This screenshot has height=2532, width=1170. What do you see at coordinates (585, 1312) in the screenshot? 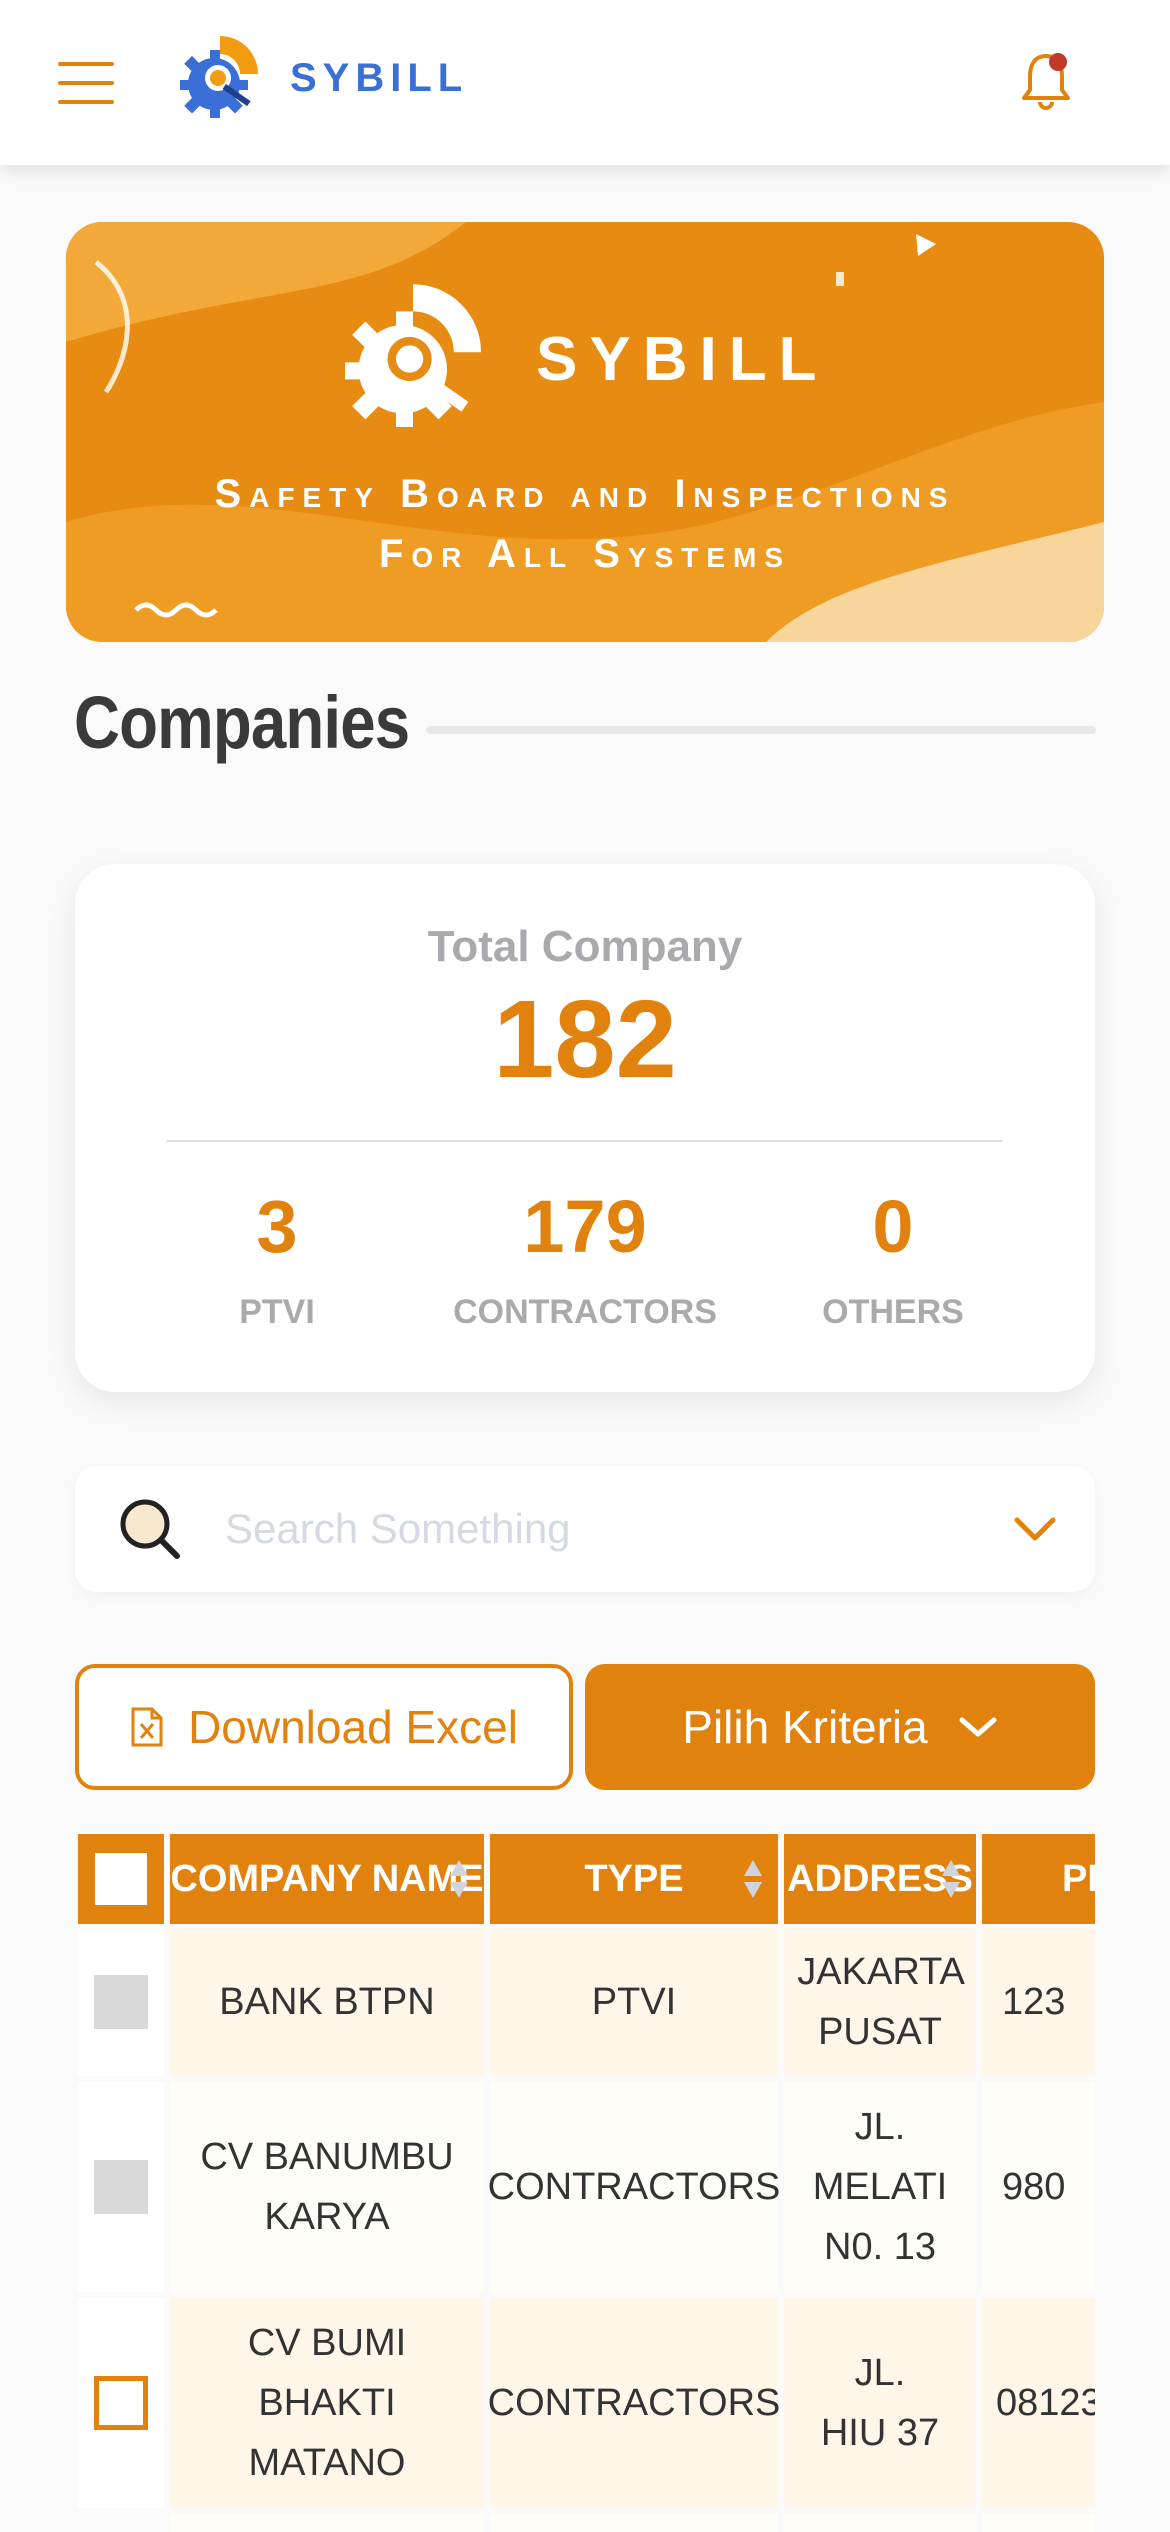
I see `stat-label: CONTRACTORS` at bounding box center [585, 1312].